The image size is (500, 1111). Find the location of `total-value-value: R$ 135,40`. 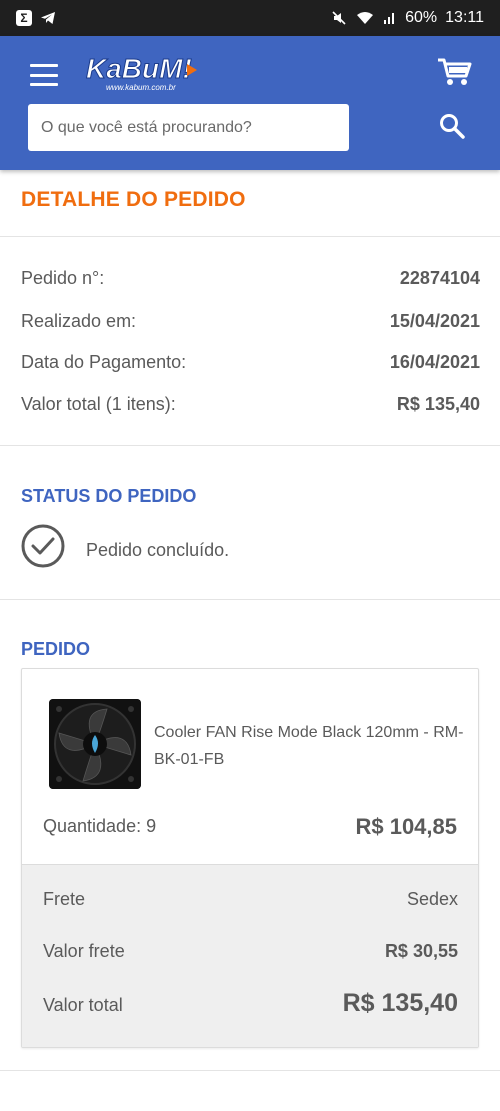

total-value-value: R$ 135,40 is located at coordinates (438, 404).